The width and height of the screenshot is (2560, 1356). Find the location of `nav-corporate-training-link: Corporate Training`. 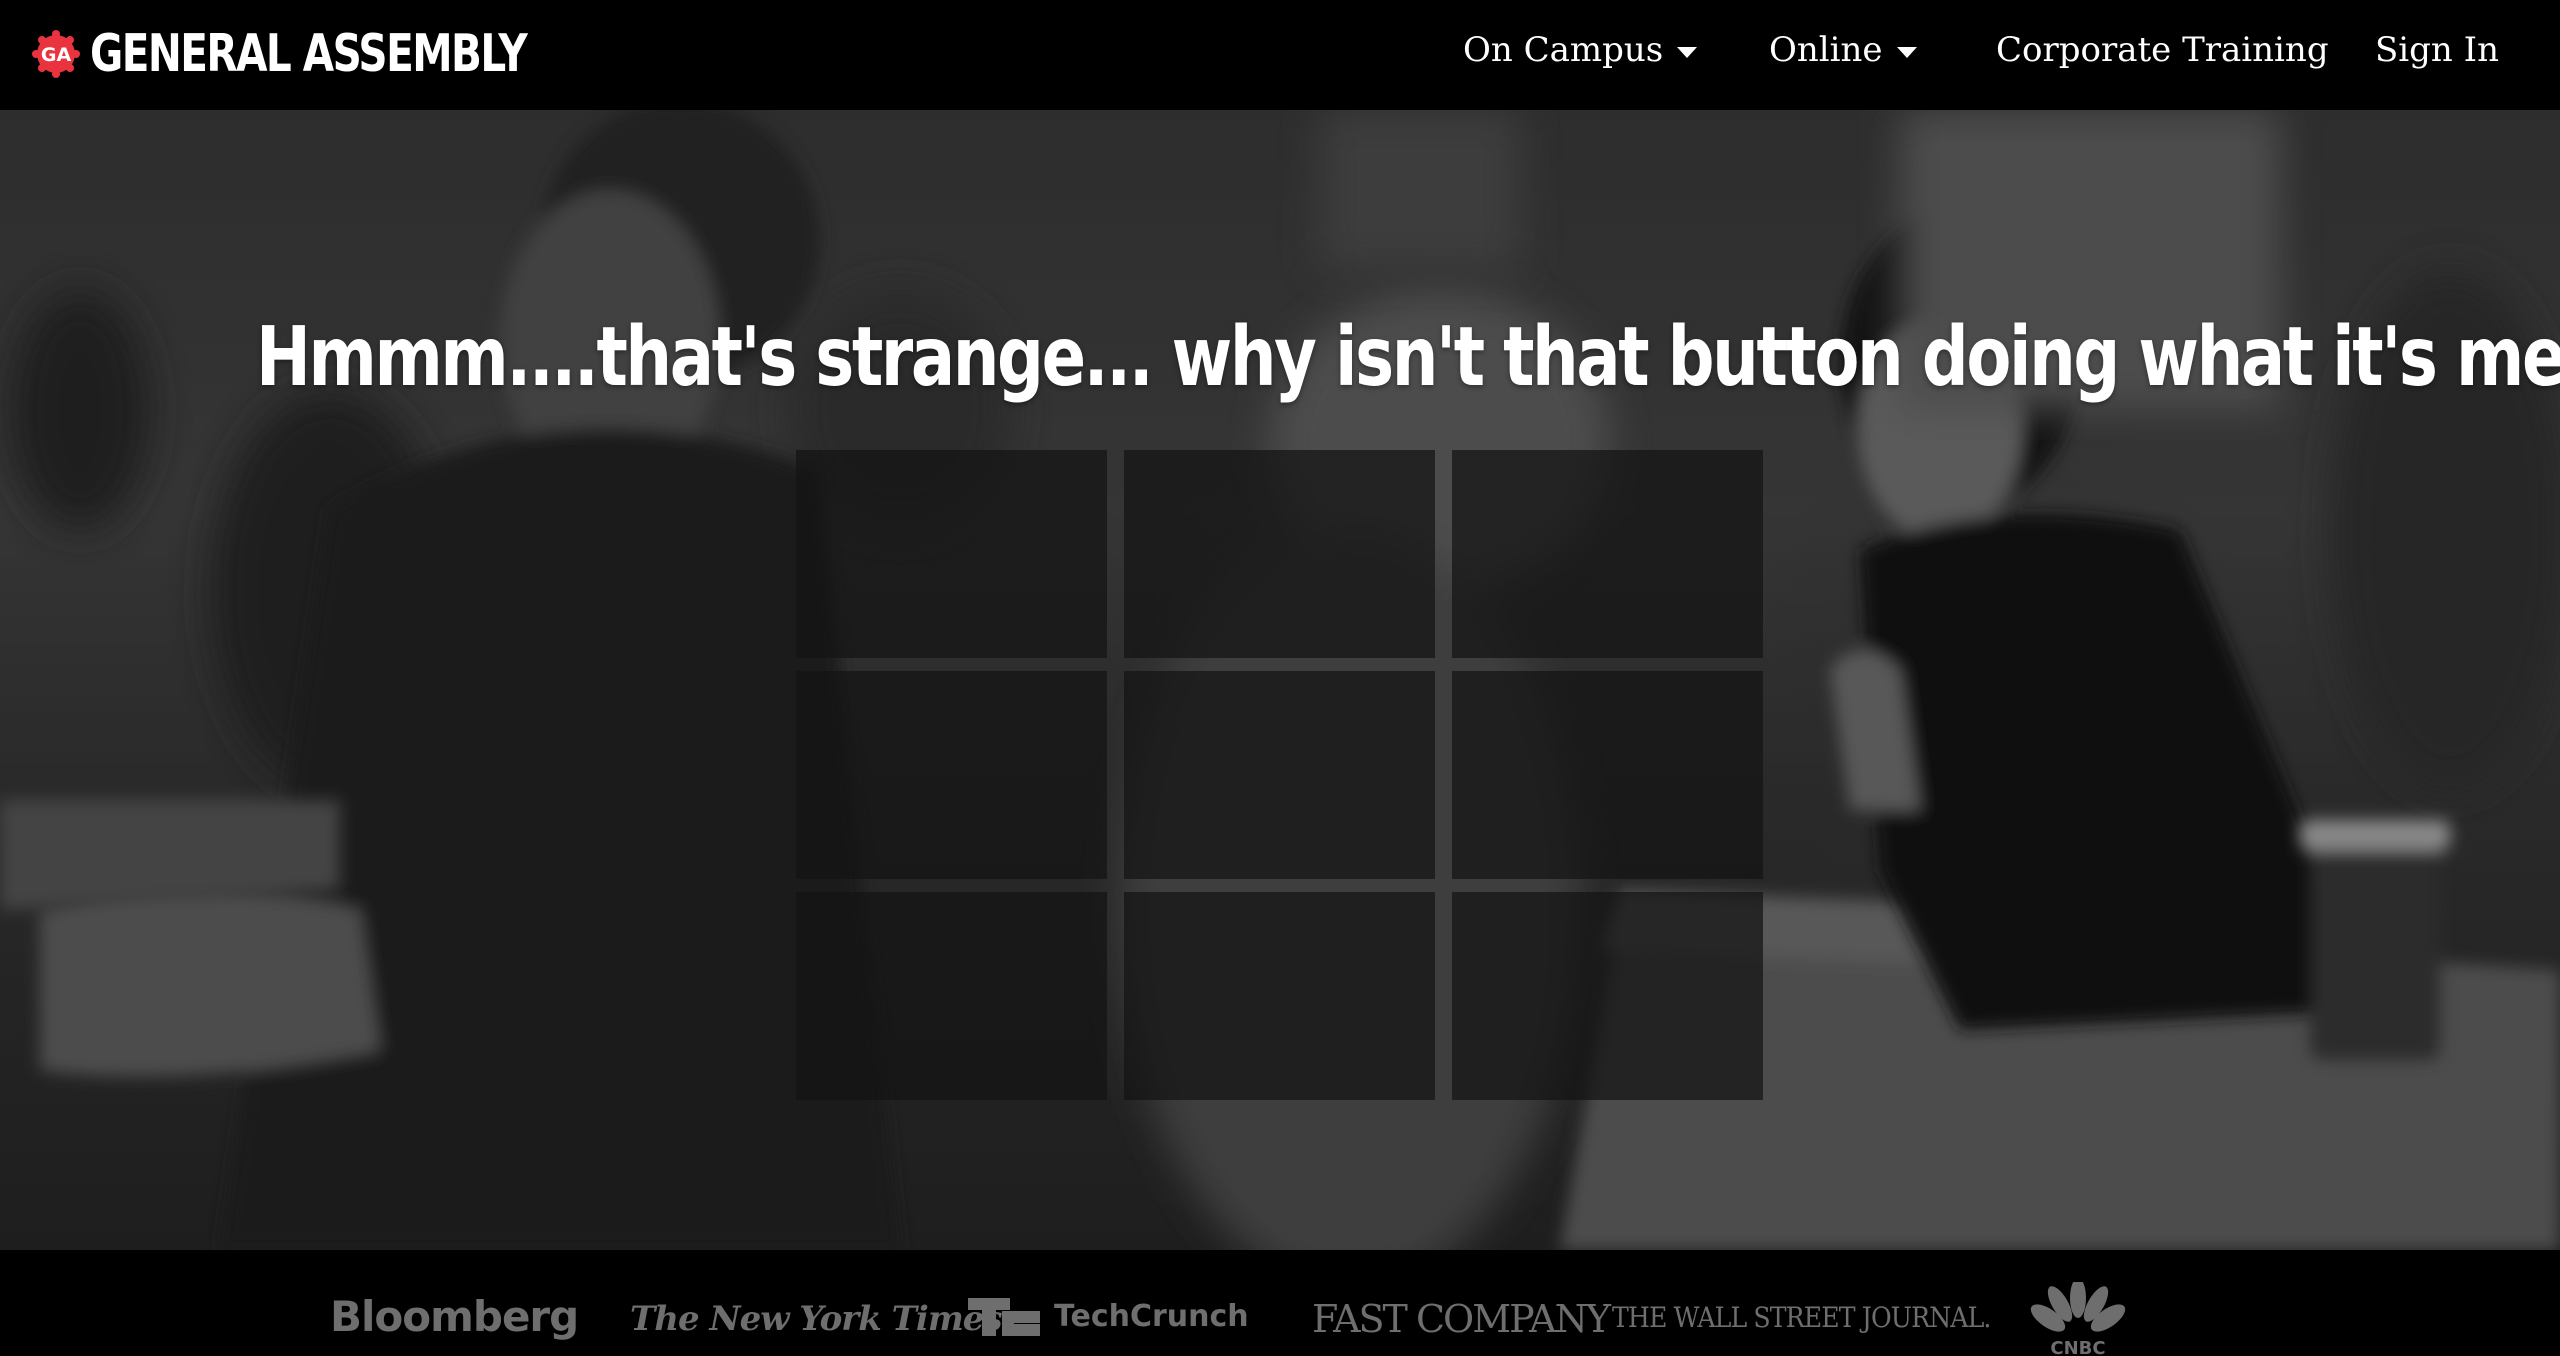

nav-corporate-training-link: Corporate Training is located at coordinates (2162, 50).